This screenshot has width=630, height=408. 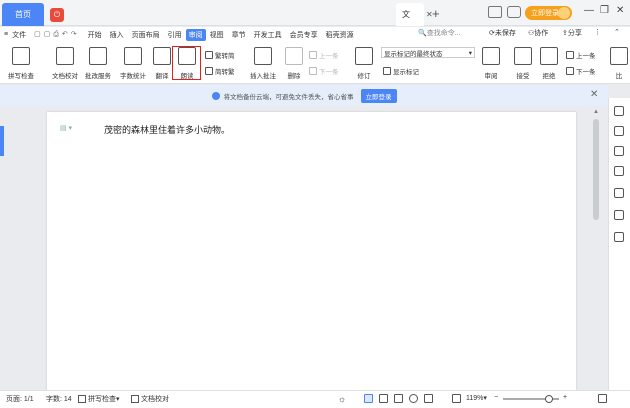 What do you see at coordinates (514, 12) in the screenshot?
I see `avatar-frame-icon` at bounding box center [514, 12].